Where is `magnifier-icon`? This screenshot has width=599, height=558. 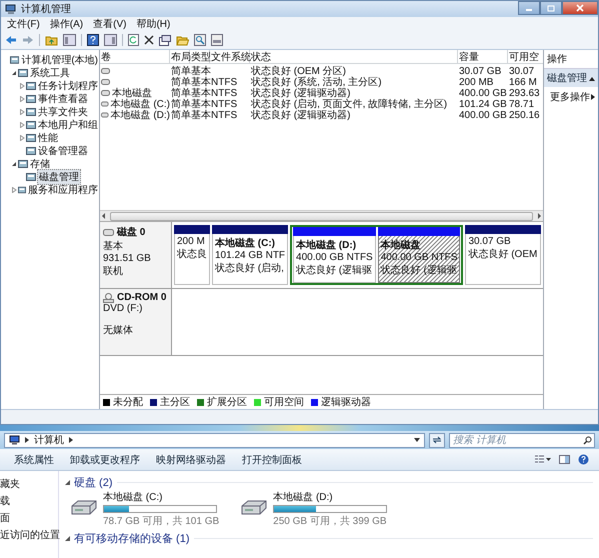
magnifier-icon is located at coordinates (200, 40).